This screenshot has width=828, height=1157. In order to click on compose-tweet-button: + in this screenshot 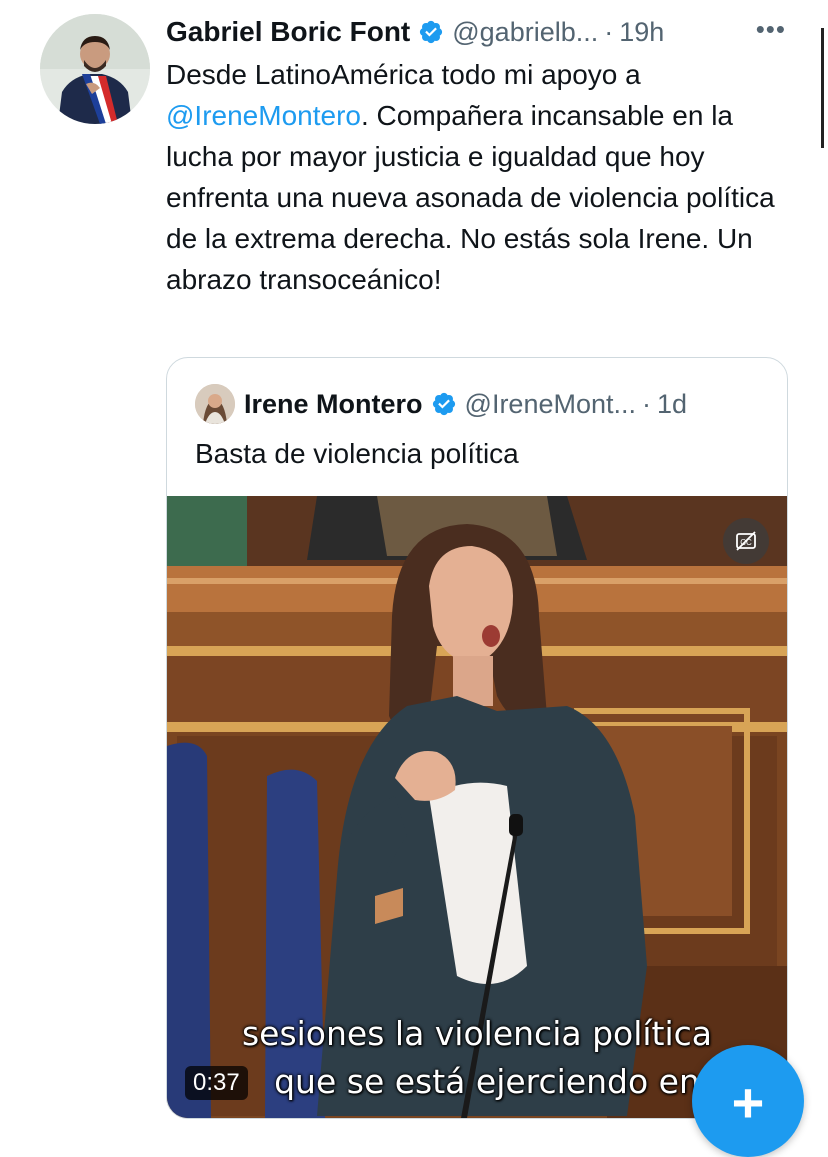, I will do `click(748, 1101)`.